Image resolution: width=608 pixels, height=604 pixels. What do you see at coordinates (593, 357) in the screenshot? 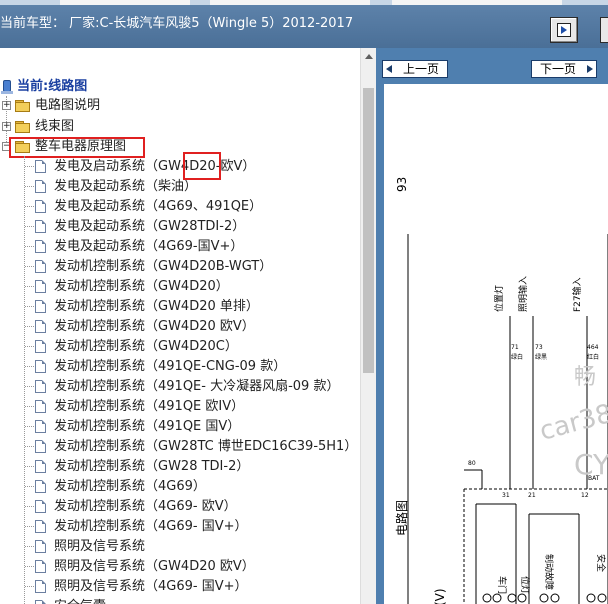
I see `wire-464-color: 红白` at bounding box center [593, 357].